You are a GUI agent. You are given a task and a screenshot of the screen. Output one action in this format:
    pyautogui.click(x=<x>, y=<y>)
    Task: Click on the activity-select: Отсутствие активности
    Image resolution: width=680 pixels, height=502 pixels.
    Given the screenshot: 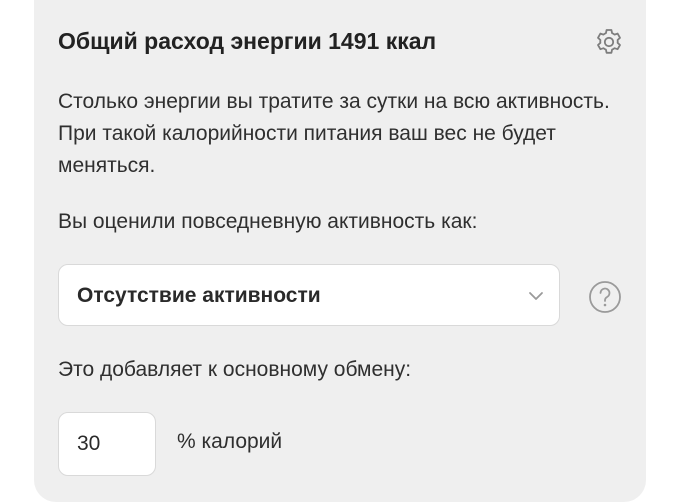 What is the action you would take?
    pyautogui.click(x=309, y=295)
    